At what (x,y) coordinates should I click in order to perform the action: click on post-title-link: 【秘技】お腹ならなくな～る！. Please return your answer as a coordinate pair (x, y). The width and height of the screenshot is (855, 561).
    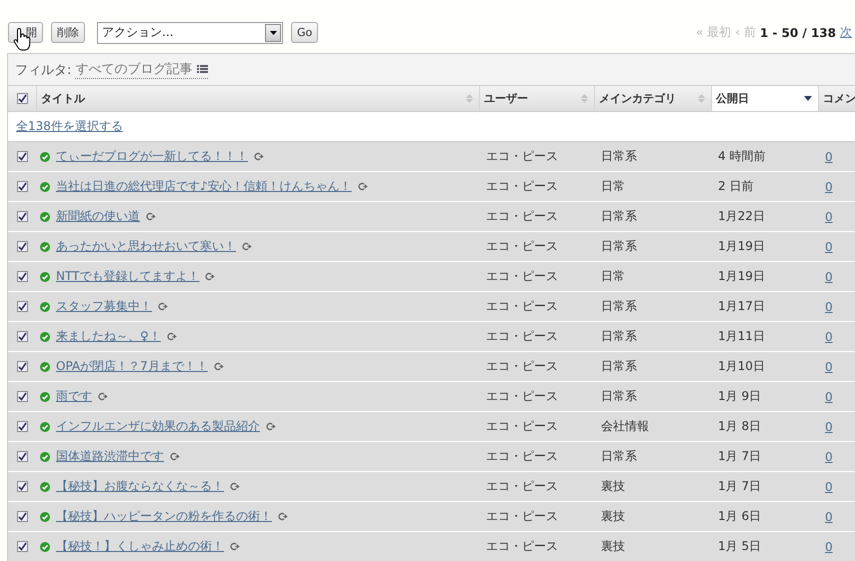
    Looking at the image, I should click on (140, 486).